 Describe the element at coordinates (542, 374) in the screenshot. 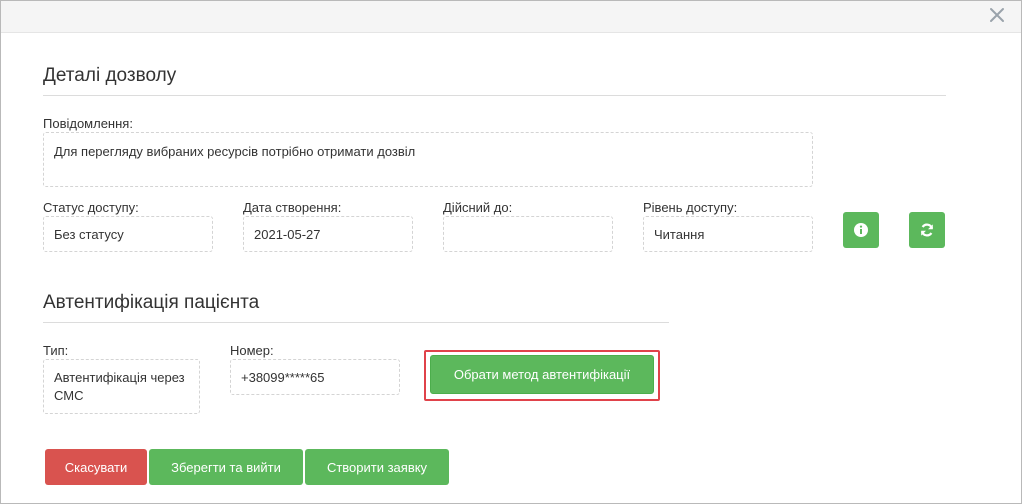

I see `choose-auth-method-button: Обрати метод автентифікації` at that location.